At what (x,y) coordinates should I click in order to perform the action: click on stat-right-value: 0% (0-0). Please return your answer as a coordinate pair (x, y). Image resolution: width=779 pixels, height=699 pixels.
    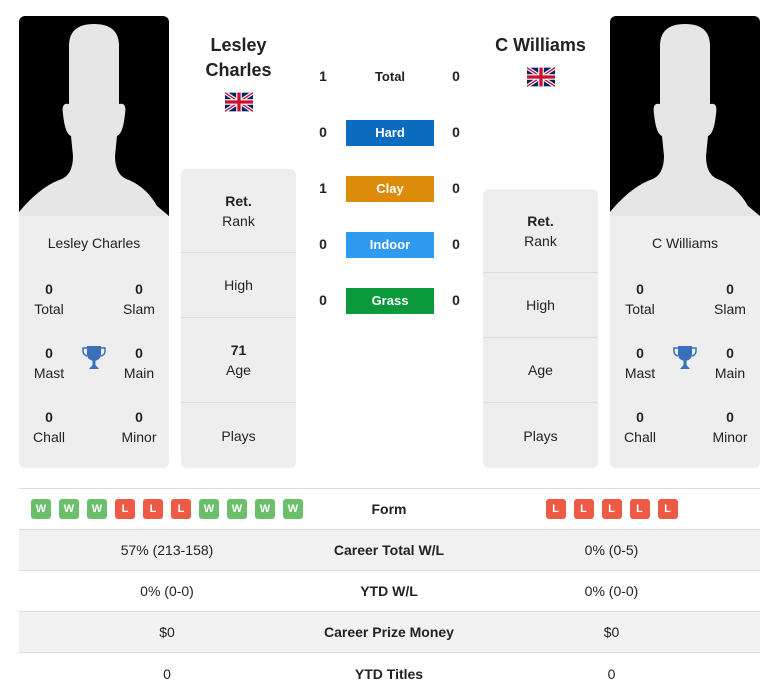
    Looking at the image, I should click on (611, 591).